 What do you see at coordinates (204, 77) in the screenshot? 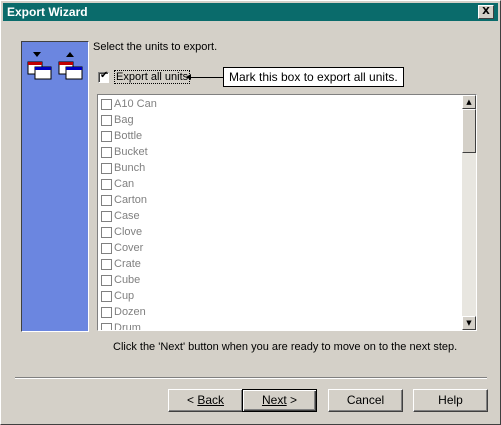
I see `callout-arrow-icon` at bounding box center [204, 77].